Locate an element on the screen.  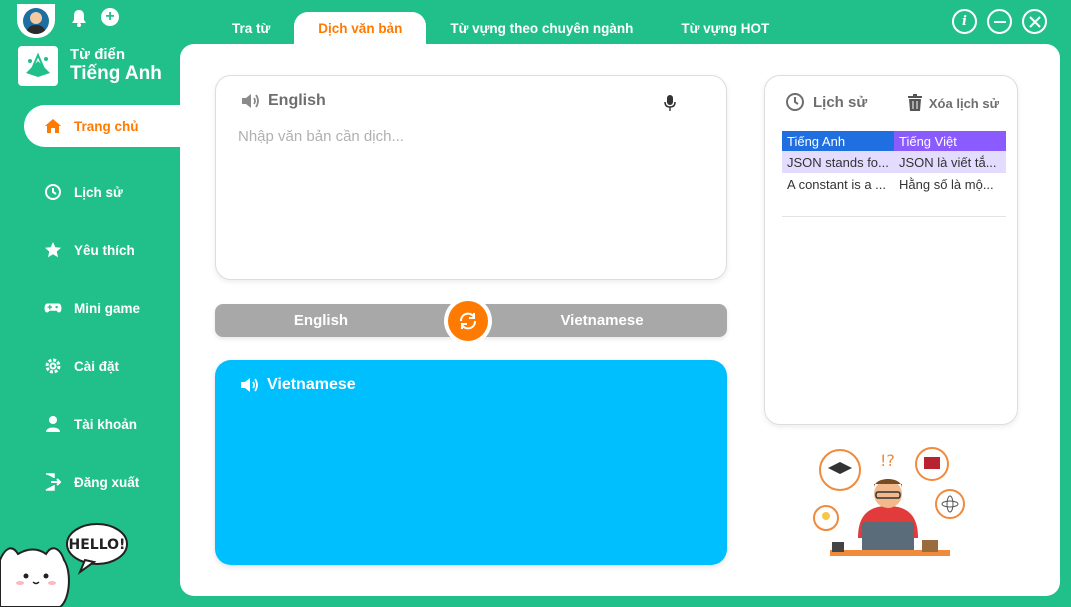
home-icon is located at coordinates (53, 126).